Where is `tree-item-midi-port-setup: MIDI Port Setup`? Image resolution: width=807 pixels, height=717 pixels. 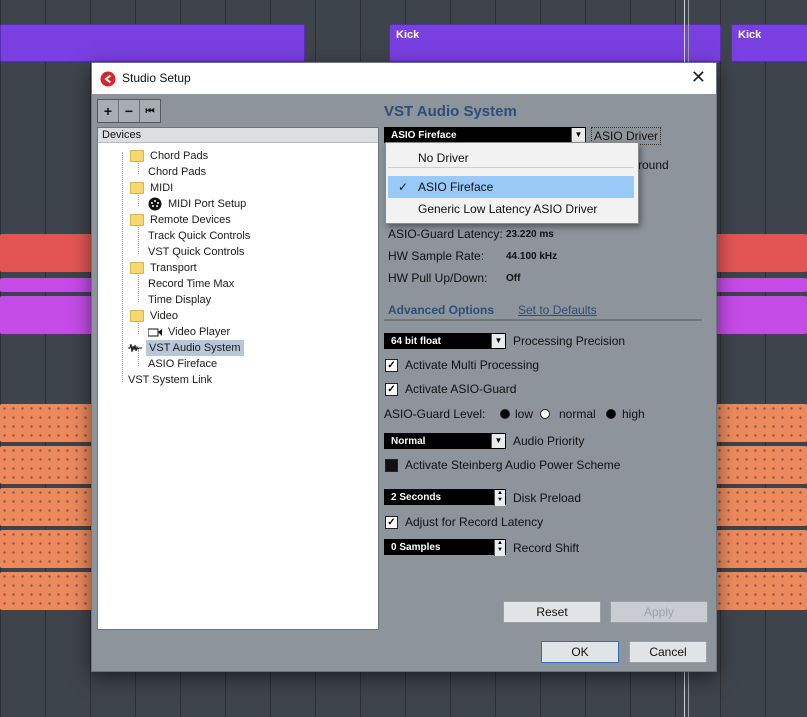 tree-item-midi-port-setup: MIDI Port Setup is located at coordinates (197, 204).